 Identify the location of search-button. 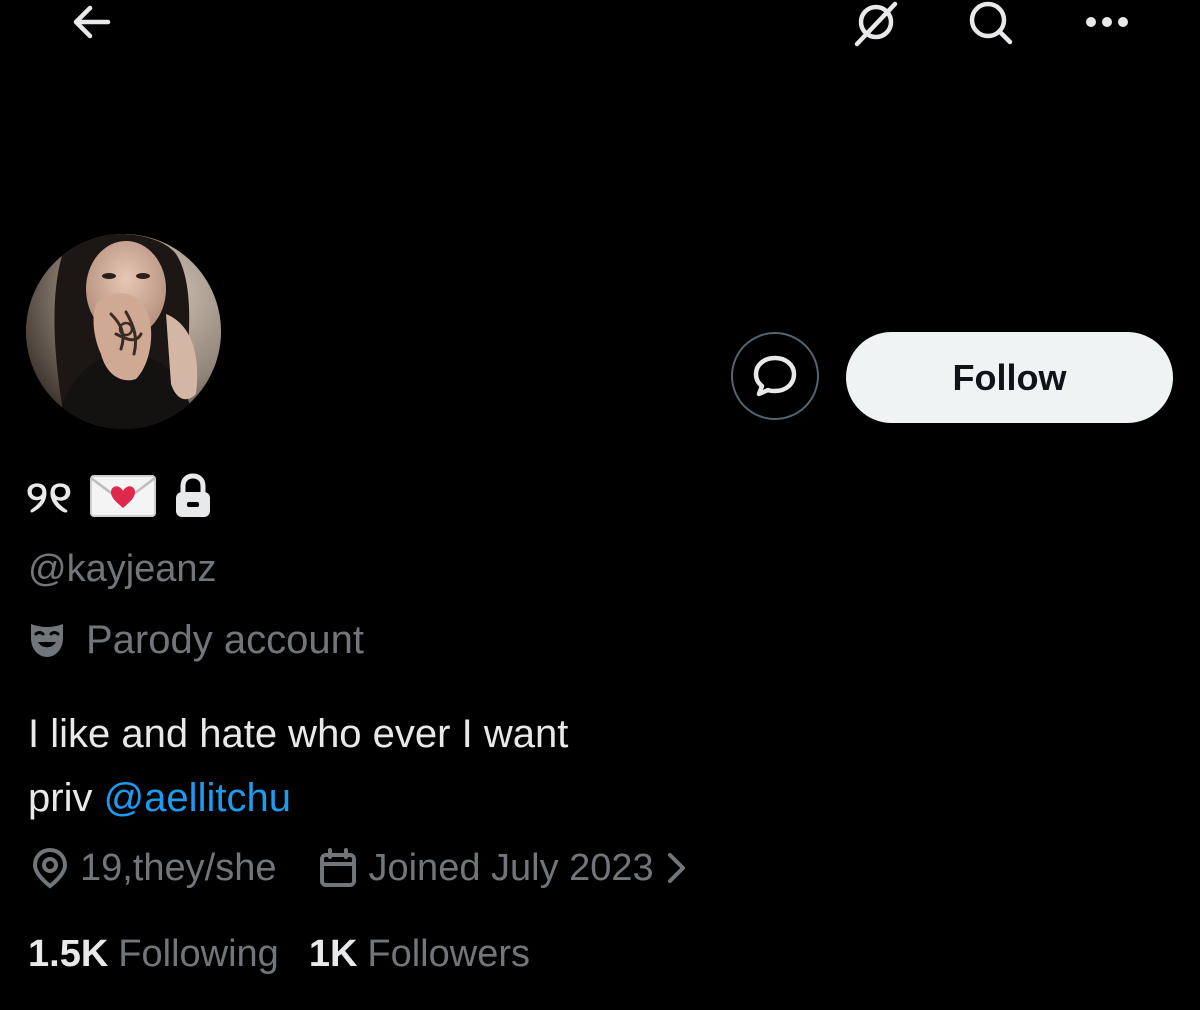
(991, 24).